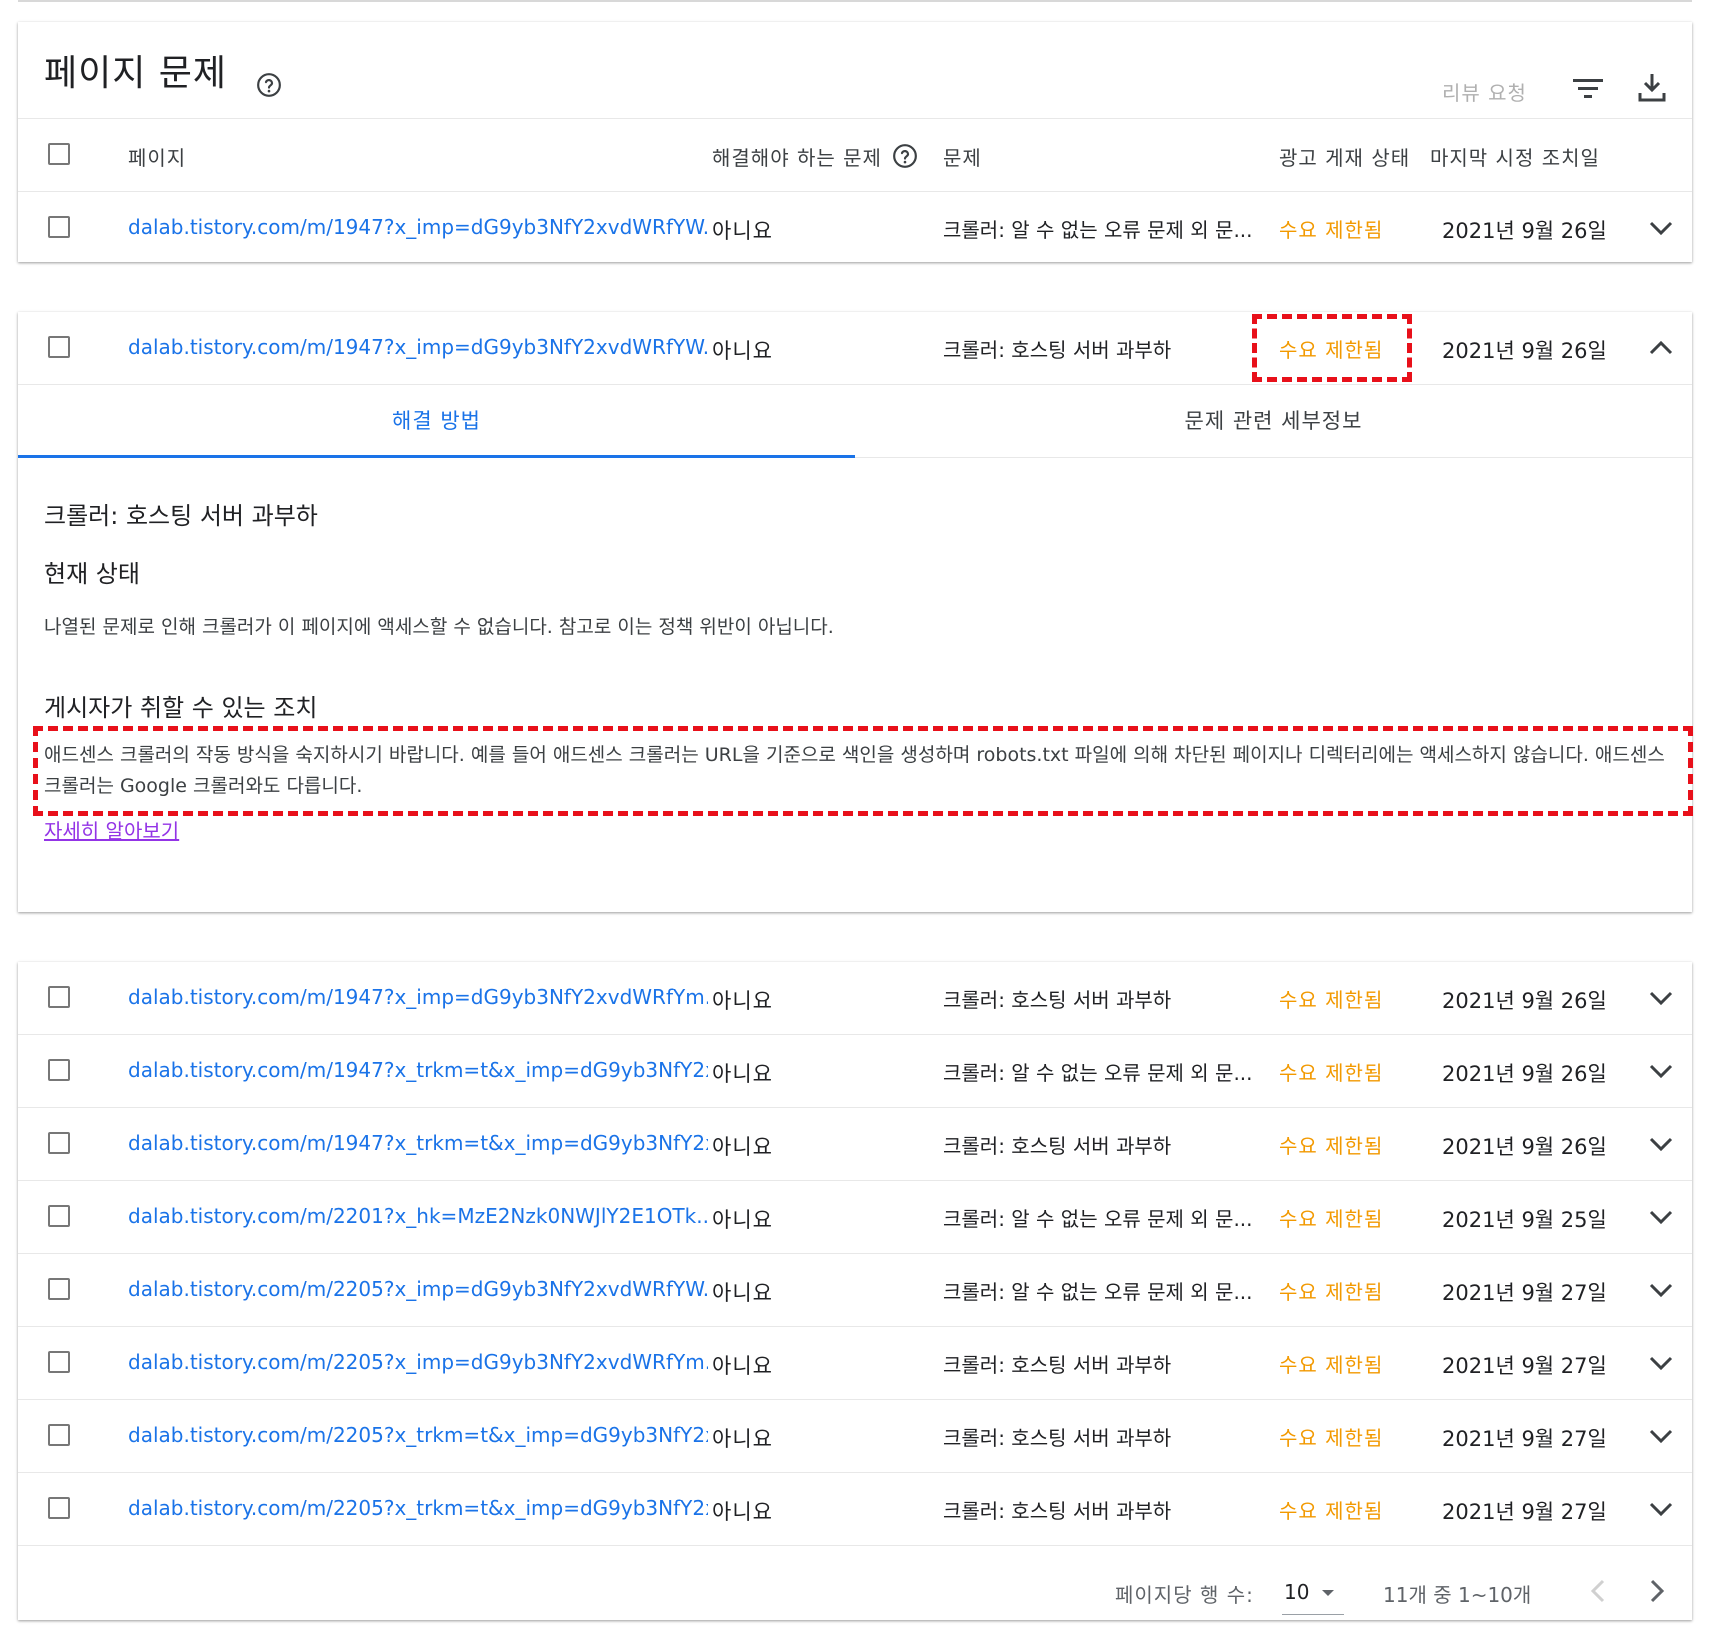 The width and height of the screenshot is (1710, 1638). What do you see at coordinates (863, 771) in the screenshot?
I see `actions-highlight-box` at bounding box center [863, 771].